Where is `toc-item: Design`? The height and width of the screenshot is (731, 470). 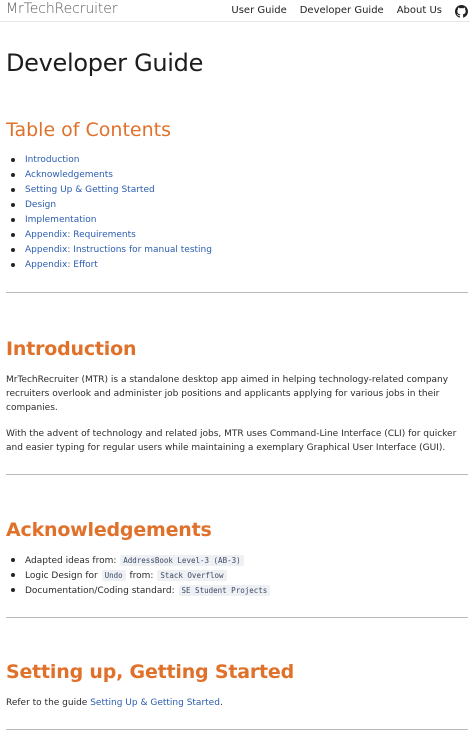 toc-item: Design is located at coordinates (111, 207).